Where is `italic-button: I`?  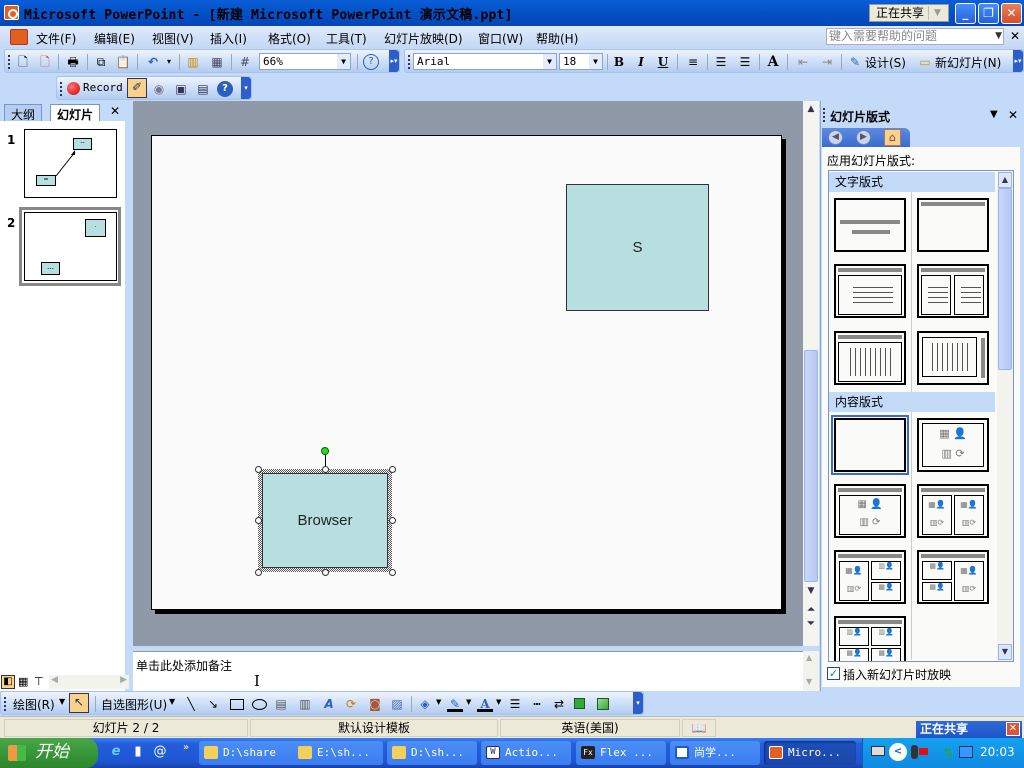 italic-button: I is located at coordinates (641, 62).